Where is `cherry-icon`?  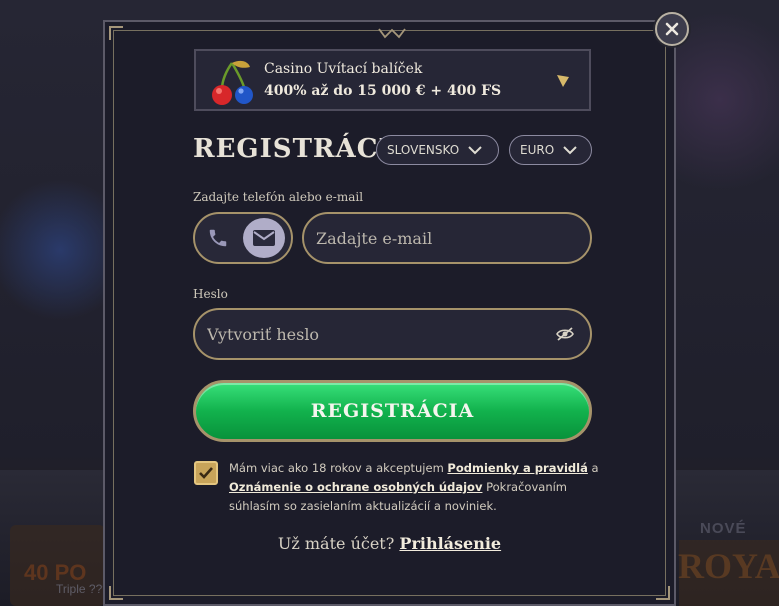
cherry-icon is located at coordinates (232, 82).